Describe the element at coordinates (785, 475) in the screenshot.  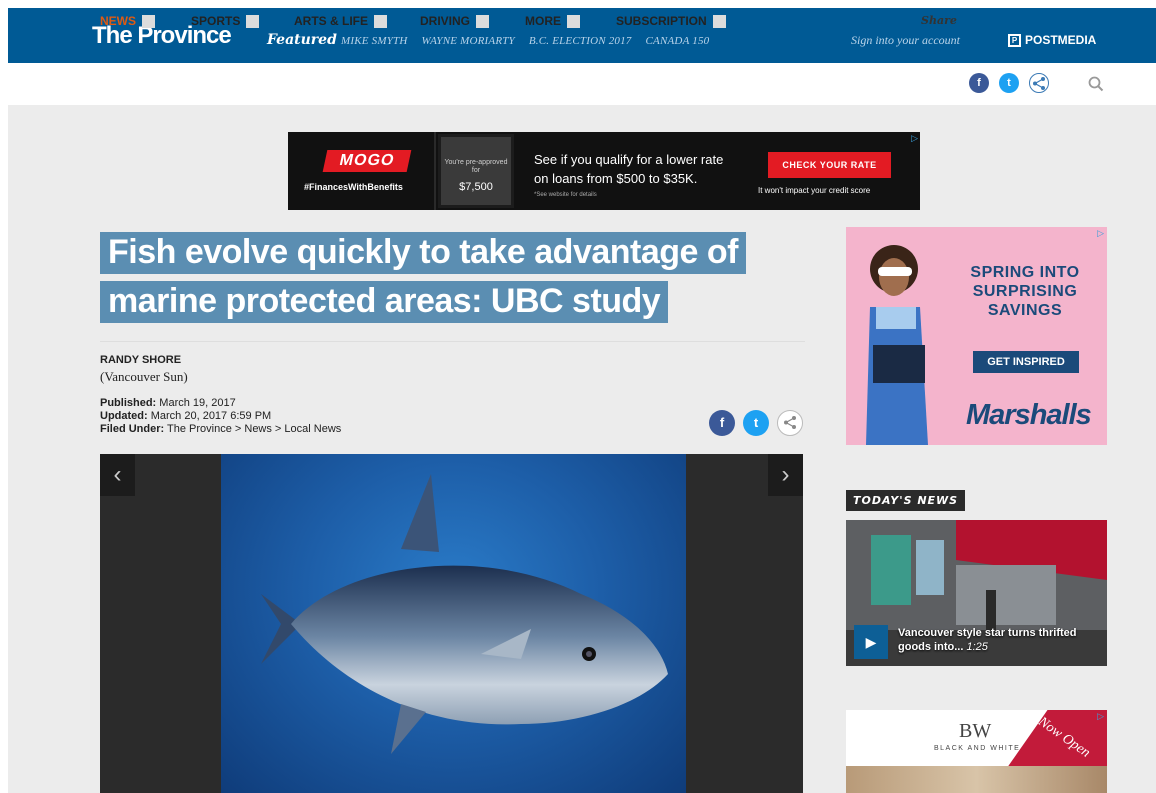
I see `gallery-next-arrow: ›` at that location.